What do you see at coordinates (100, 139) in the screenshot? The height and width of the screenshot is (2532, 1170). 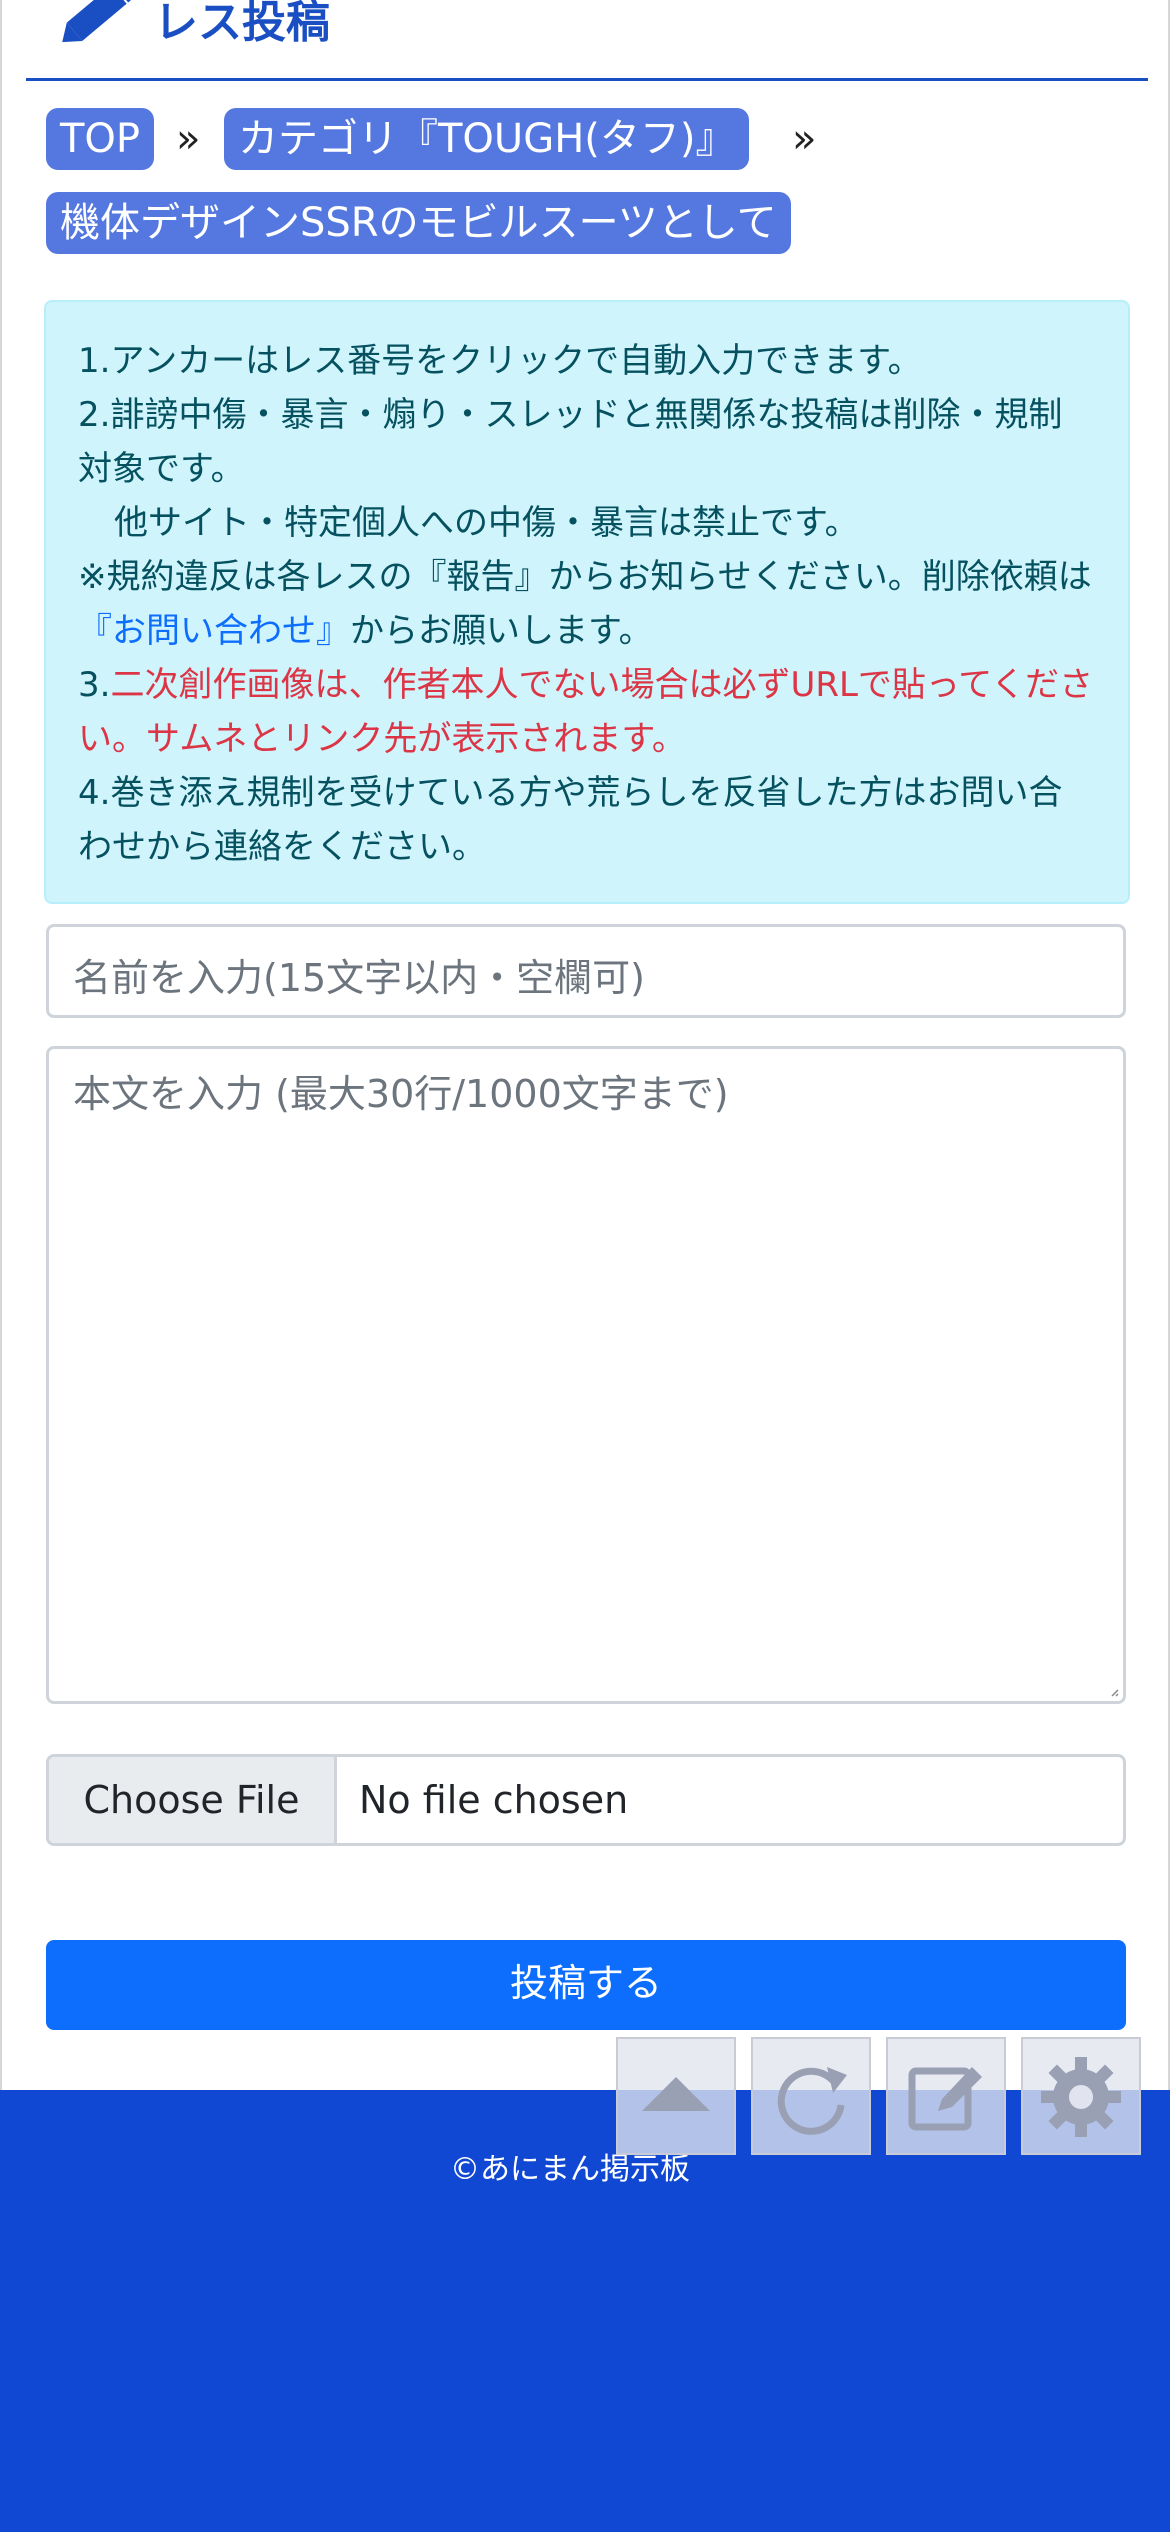 I see `breadcrumb-top-link: TOP` at bounding box center [100, 139].